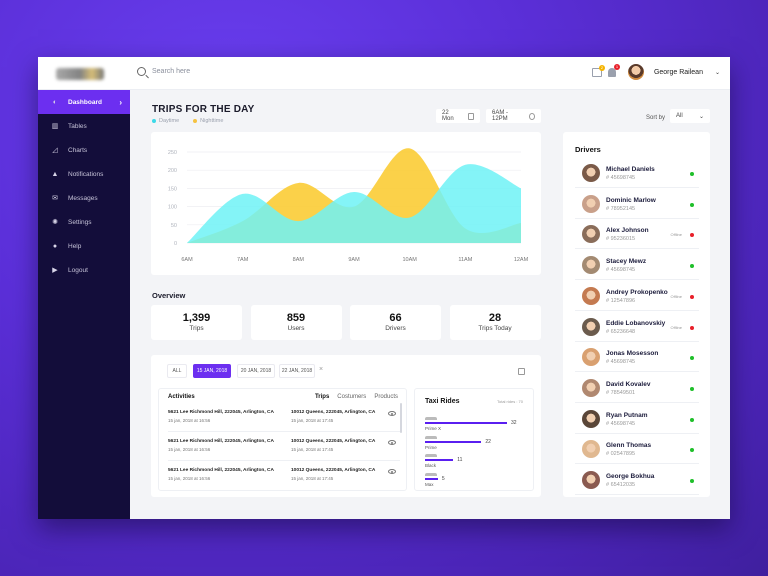  What do you see at coordinates (297, 371) in the screenshot?
I see `filter-tab: 22 JAN, 2018` at bounding box center [297, 371].